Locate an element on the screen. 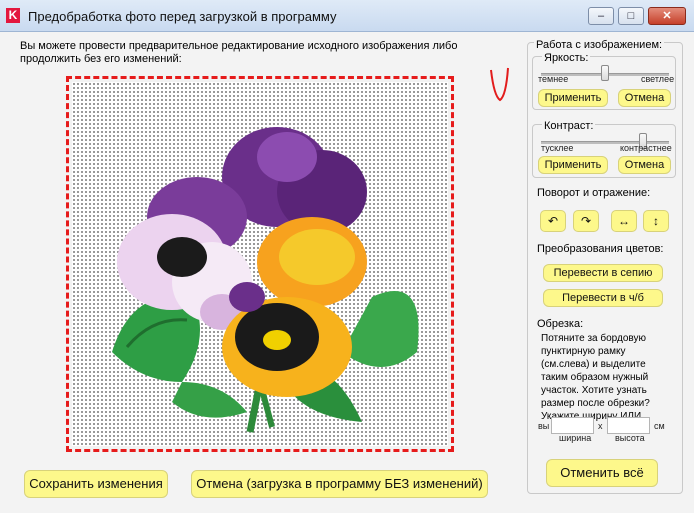 Image resolution: width=694 pixels, height=513 pixels. crop-width-caption: ширина is located at coordinates (575, 438).